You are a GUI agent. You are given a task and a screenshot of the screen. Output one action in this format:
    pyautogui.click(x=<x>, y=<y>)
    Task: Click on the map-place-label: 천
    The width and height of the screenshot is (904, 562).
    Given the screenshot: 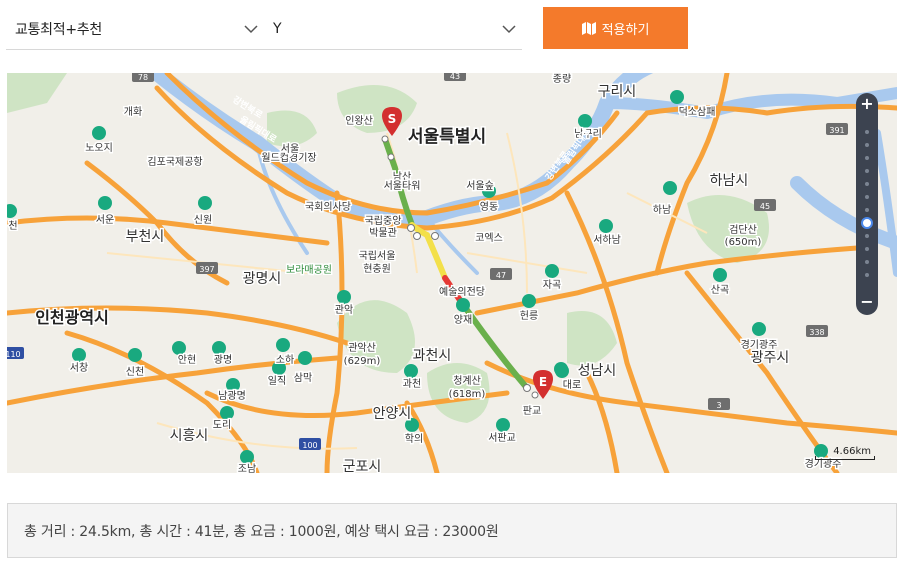 What is the action you would take?
    pyautogui.click(x=12, y=226)
    